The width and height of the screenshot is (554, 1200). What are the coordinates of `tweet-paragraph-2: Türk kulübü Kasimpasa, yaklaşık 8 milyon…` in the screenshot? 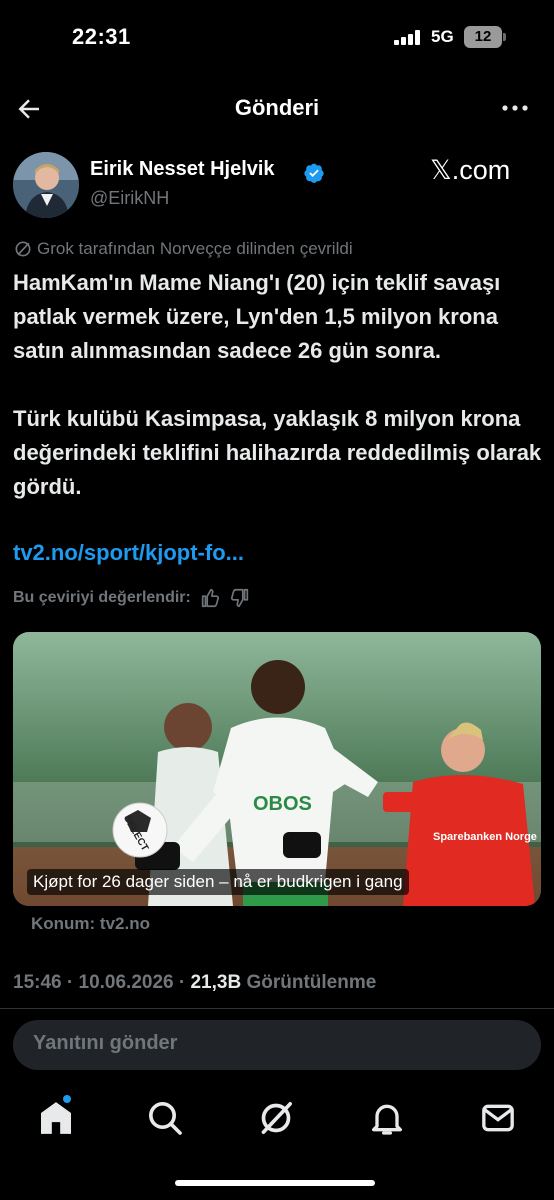 It's located at (277, 452).